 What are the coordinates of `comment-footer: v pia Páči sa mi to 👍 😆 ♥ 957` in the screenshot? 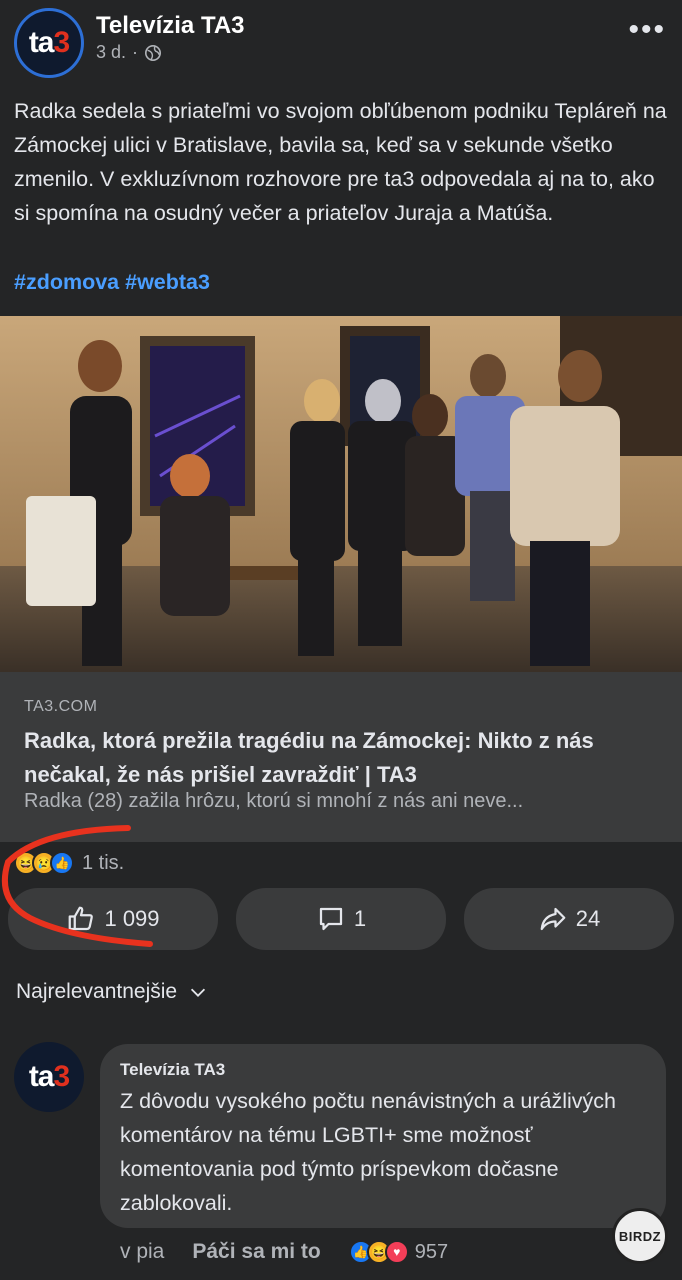 It's located at (284, 1252).